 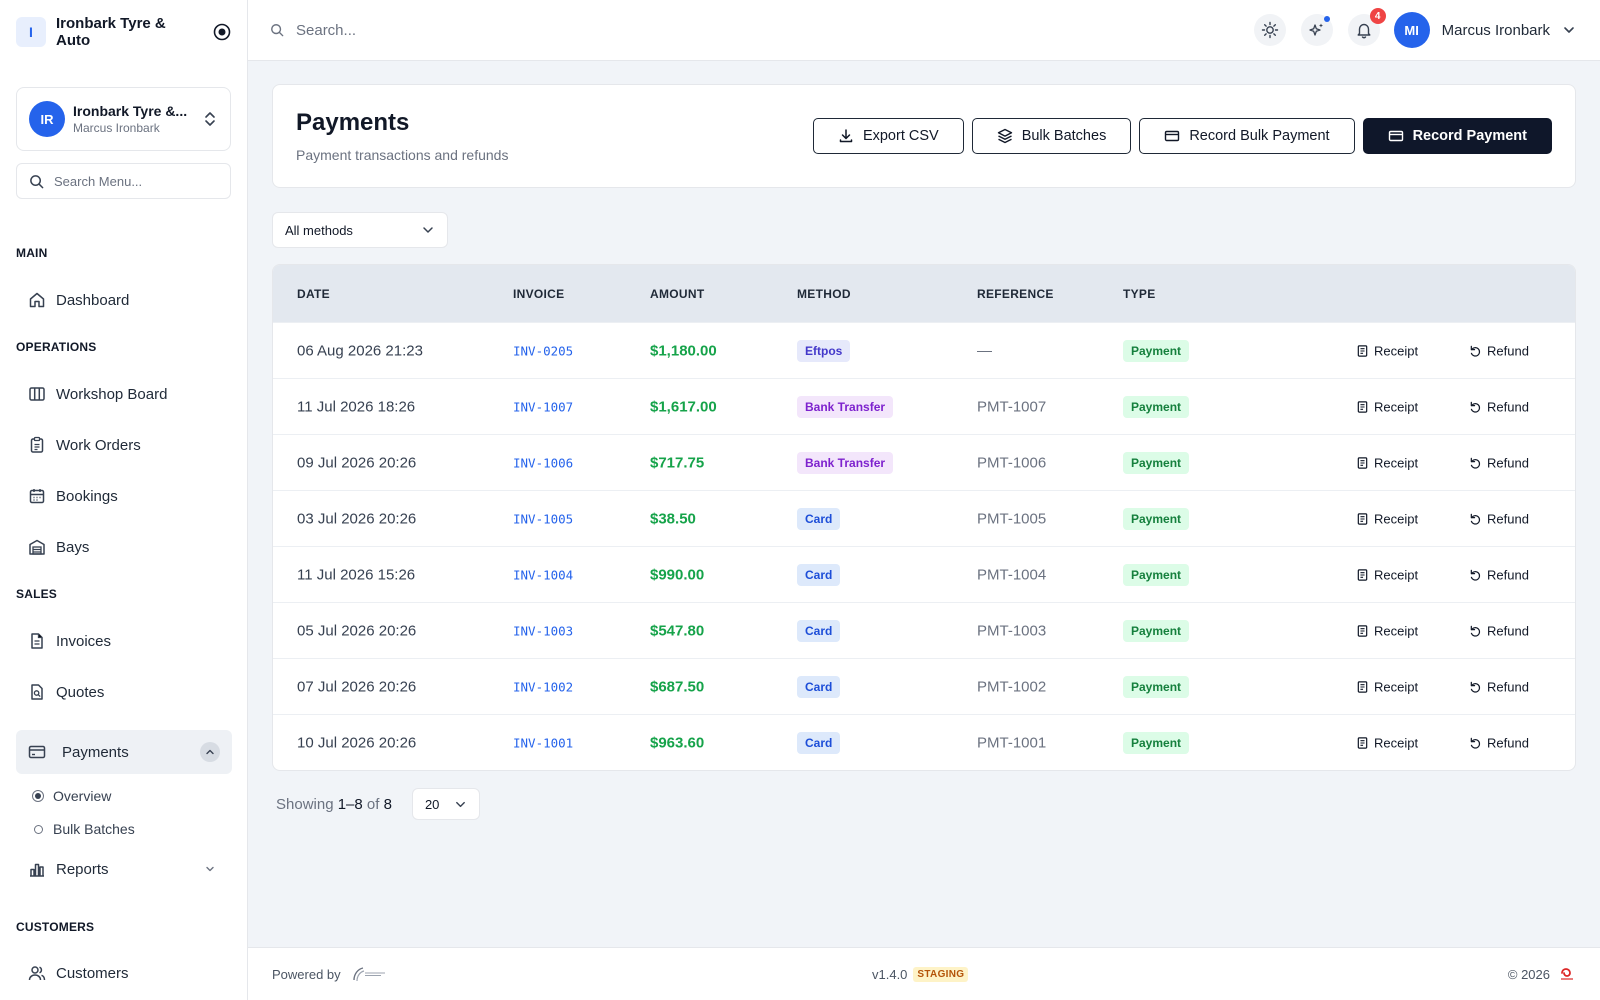 What do you see at coordinates (1259, 136) in the screenshot?
I see `button-label: Record Bulk Payment` at bounding box center [1259, 136].